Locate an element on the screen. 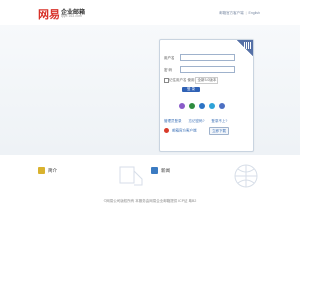 The height and width of the screenshot is (300, 320). client-download-link: 邮箱官方客户端 is located at coordinates (231, 13).